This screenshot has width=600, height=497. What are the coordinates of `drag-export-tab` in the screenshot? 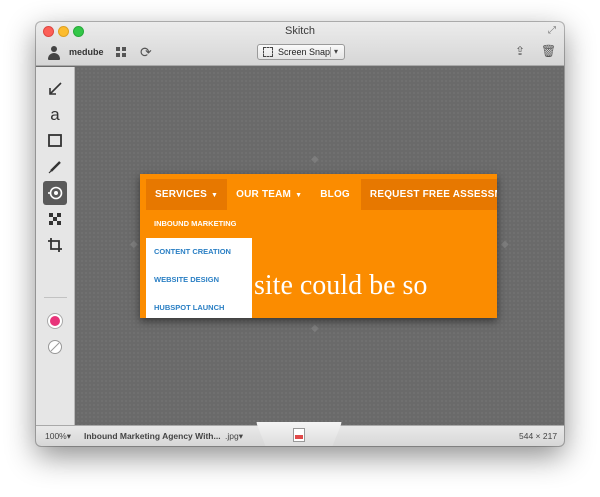 It's located at (299, 434).